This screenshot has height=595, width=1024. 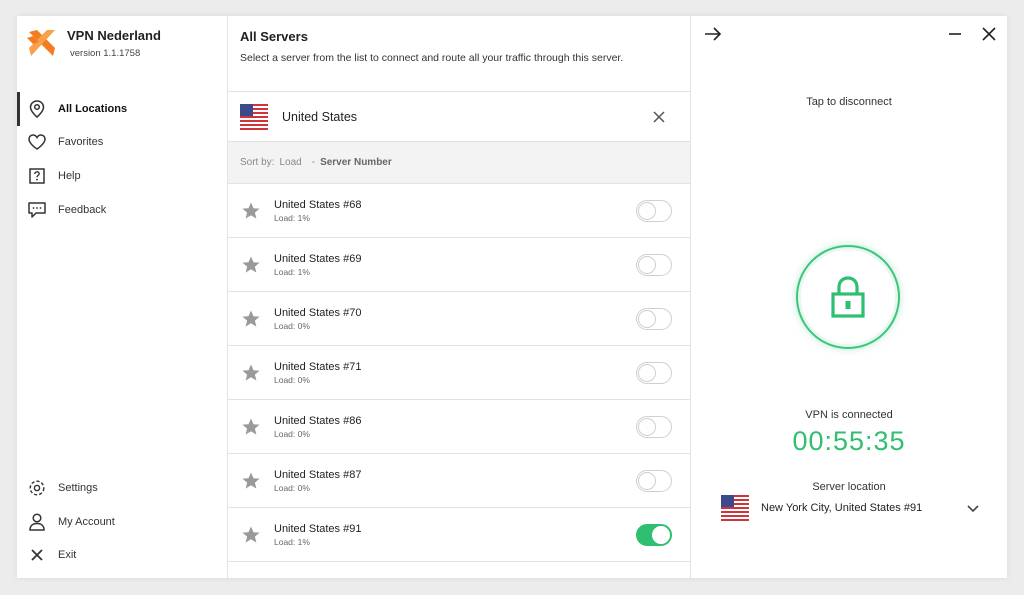 What do you see at coordinates (318, 474) in the screenshot?
I see `server-name: United States #87` at bounding box center [318, 474].